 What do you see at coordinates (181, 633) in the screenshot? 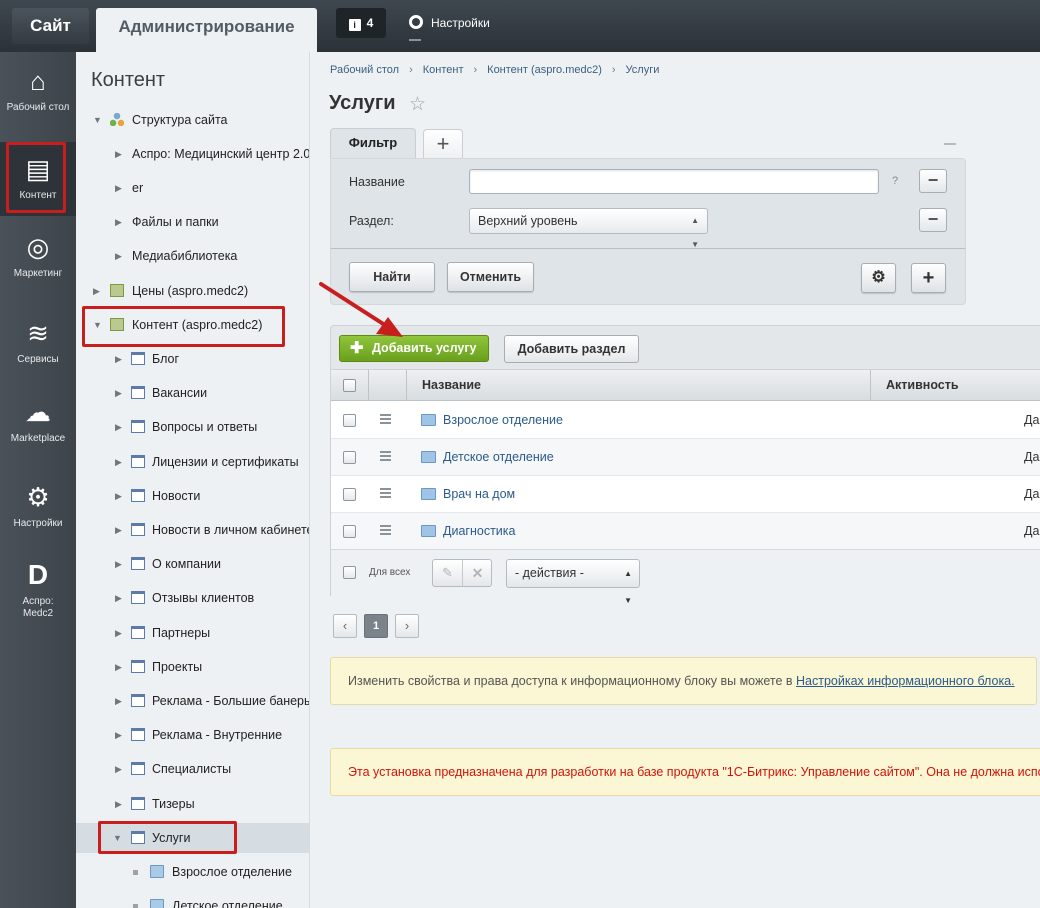
I see `tree-item-label: Партнеры` at bounding box center [181, 633].